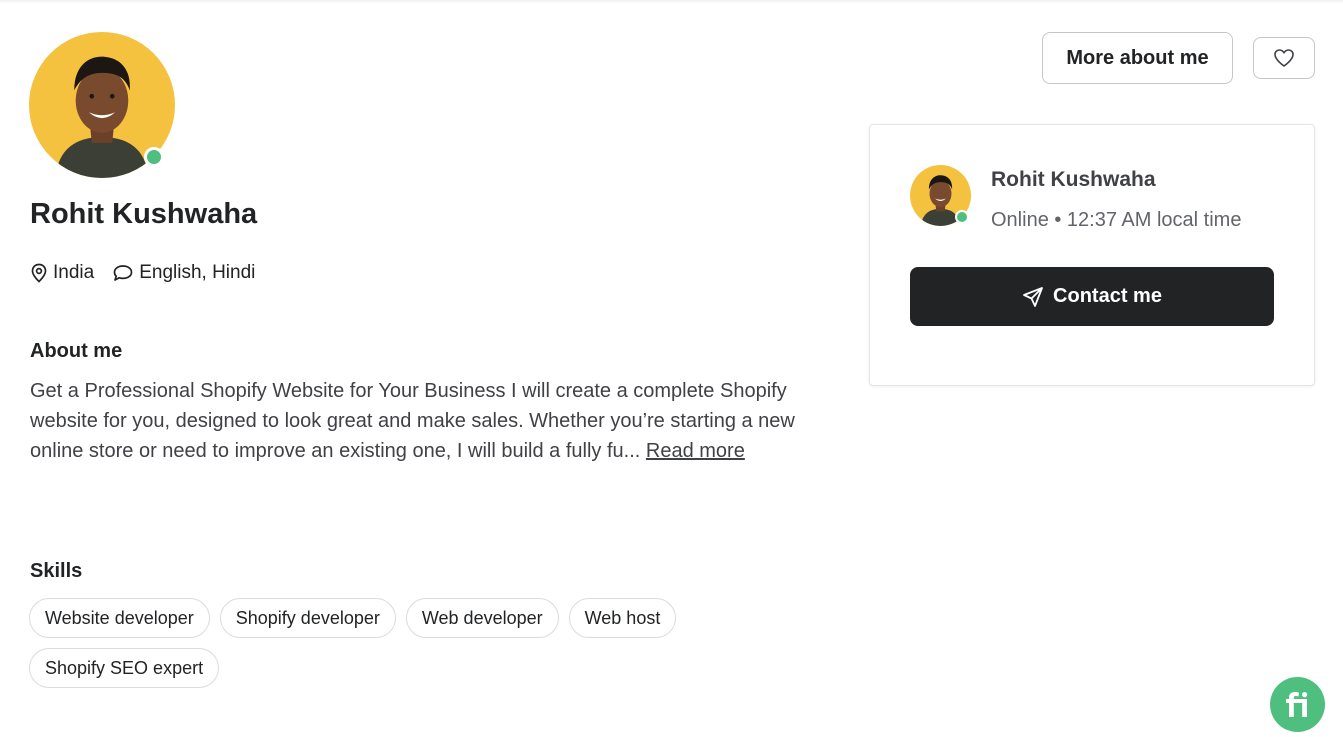 Image resolution: width=1343 pixels, height=737 pixels. Describe the element at coordinates (1116, 220) in the screenshot. I see `card-status: Online • 12:37 AM local time` at that location.